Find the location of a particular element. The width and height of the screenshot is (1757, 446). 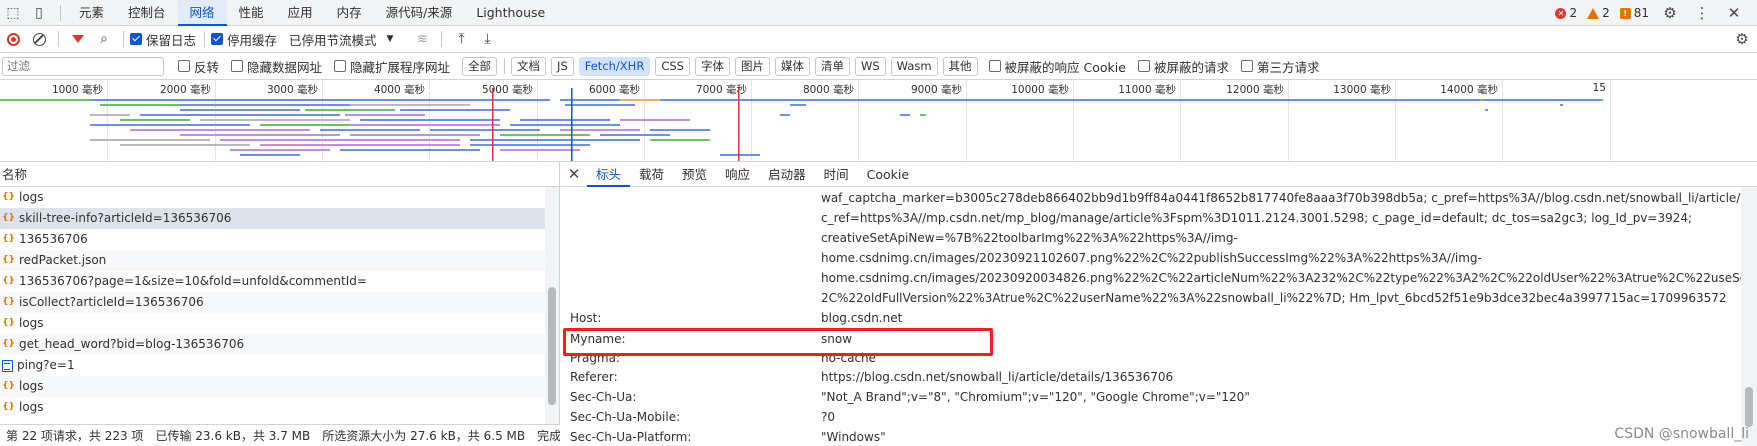

request-row: {} redPacket.json is located at coordinates (272, 260).